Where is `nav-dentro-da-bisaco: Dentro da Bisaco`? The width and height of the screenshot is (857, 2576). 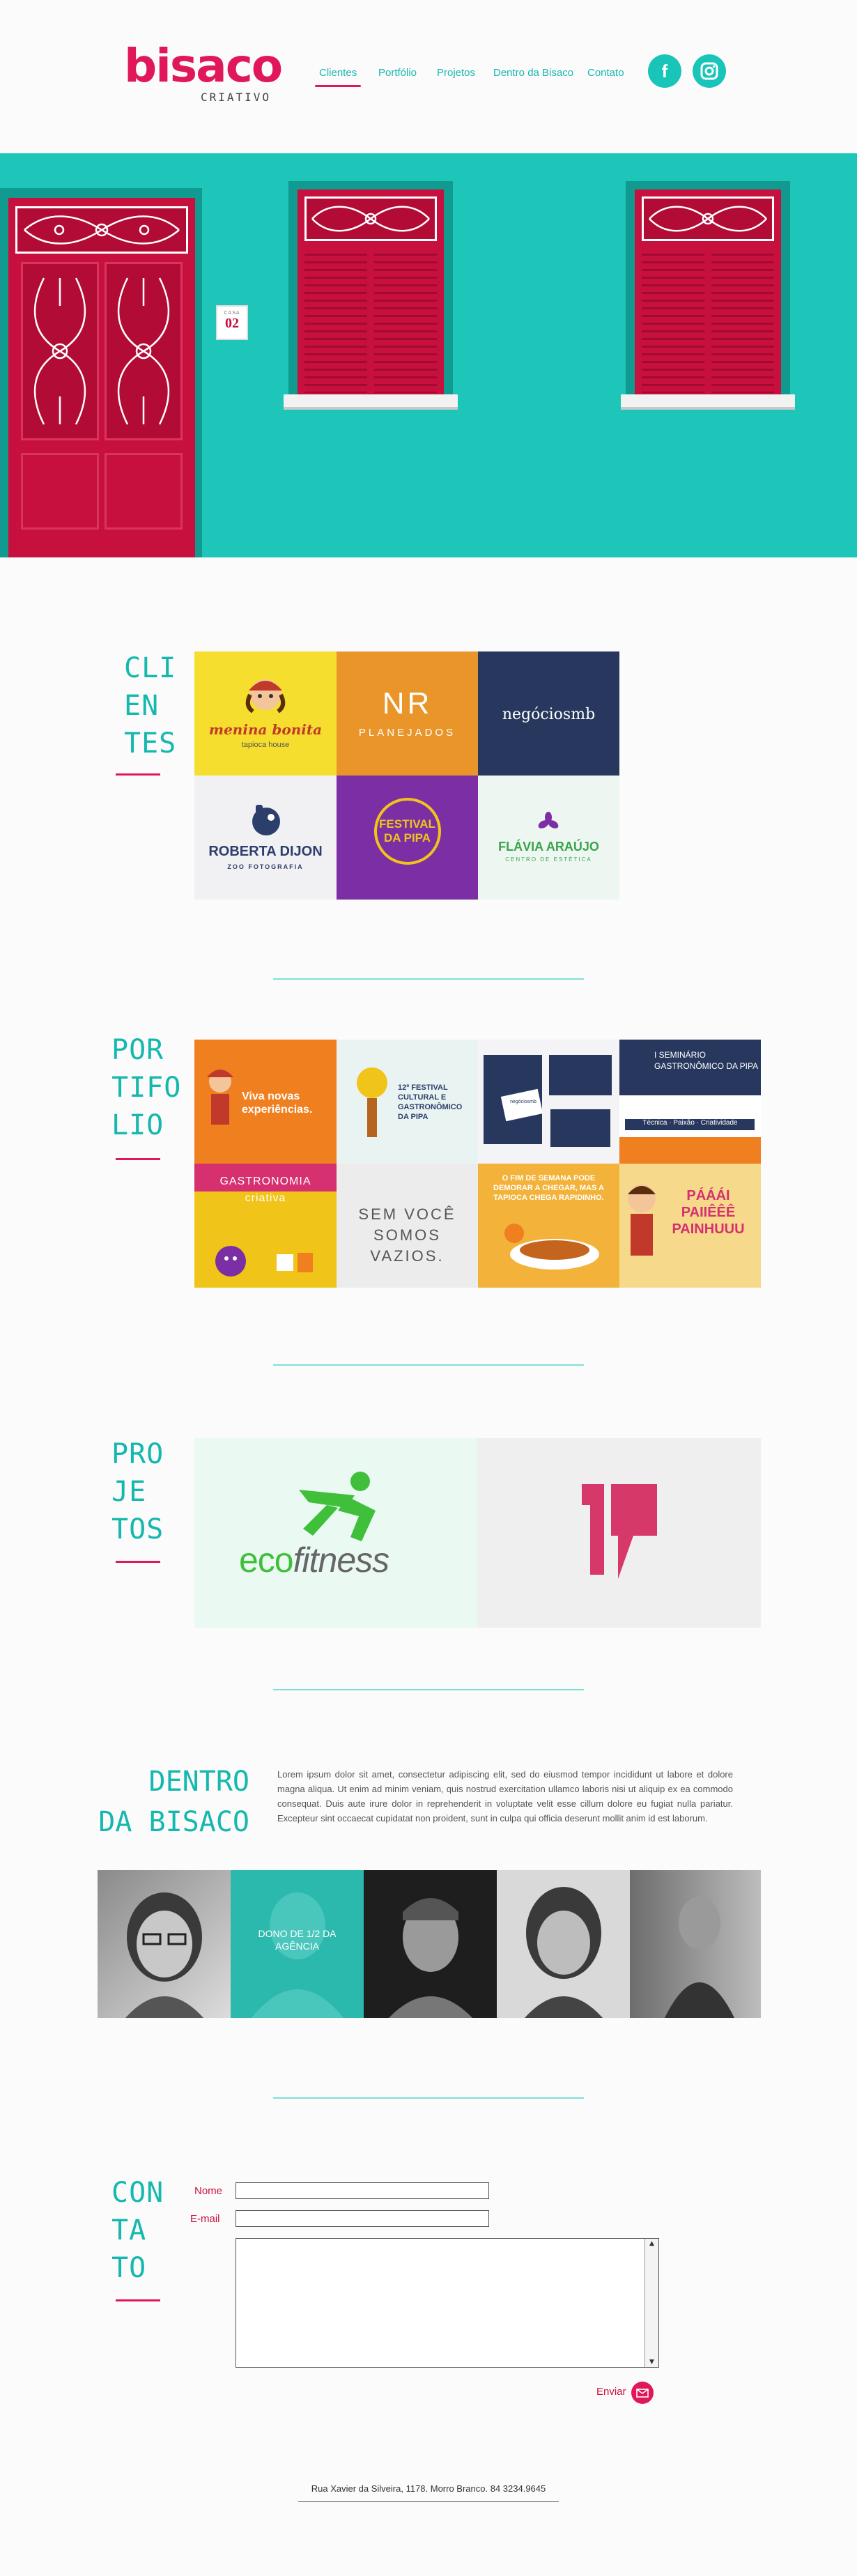
nav-dentro-da-bisaco: Dentro da Bisaco is located at coordinates (533, 73).